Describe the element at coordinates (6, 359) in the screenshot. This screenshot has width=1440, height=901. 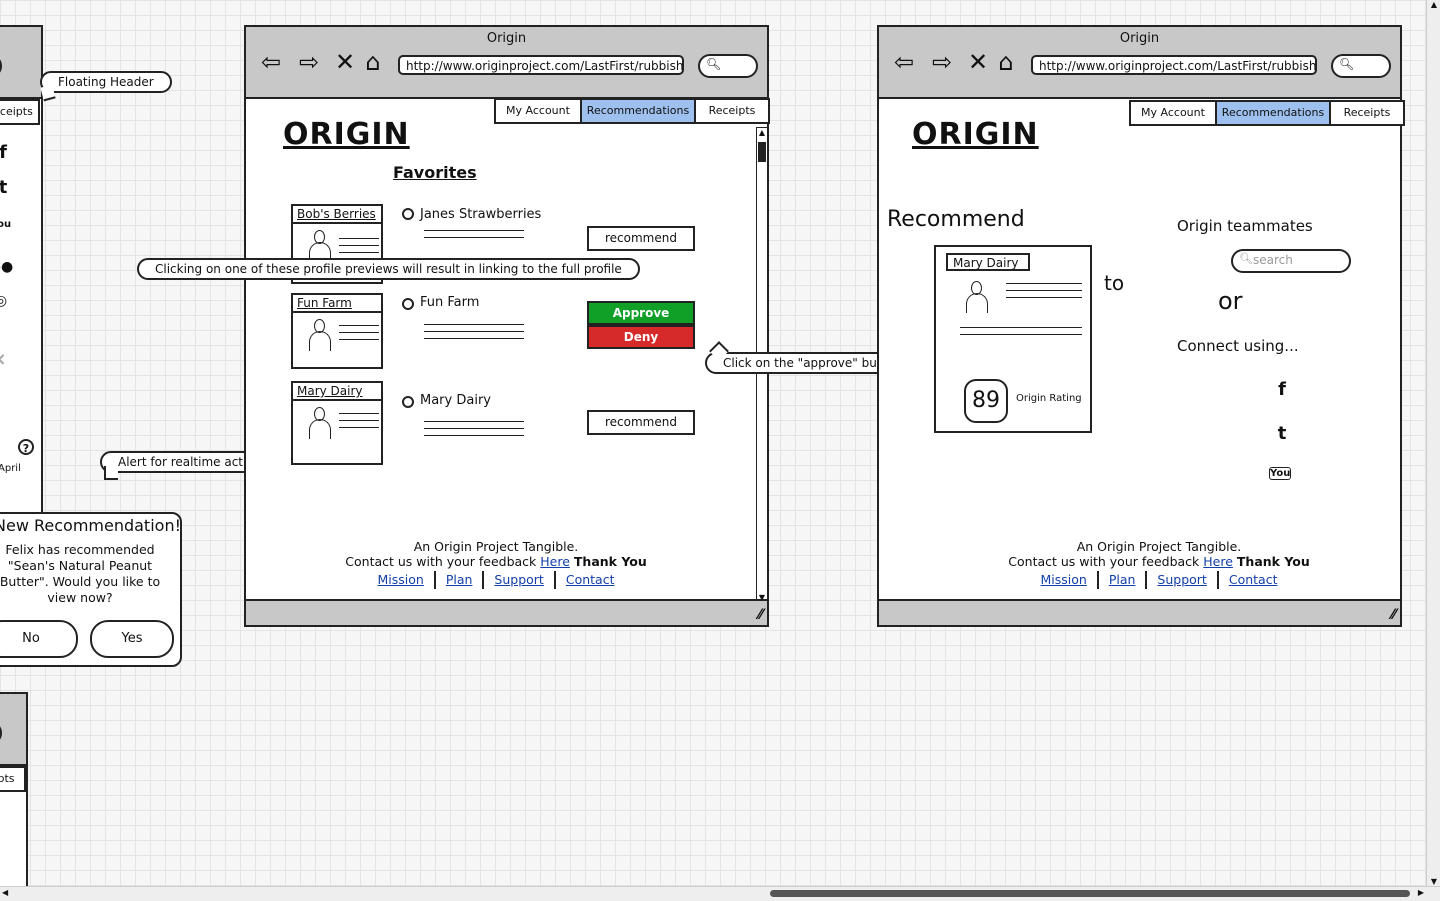
I see `close-icon: ×` at that location.